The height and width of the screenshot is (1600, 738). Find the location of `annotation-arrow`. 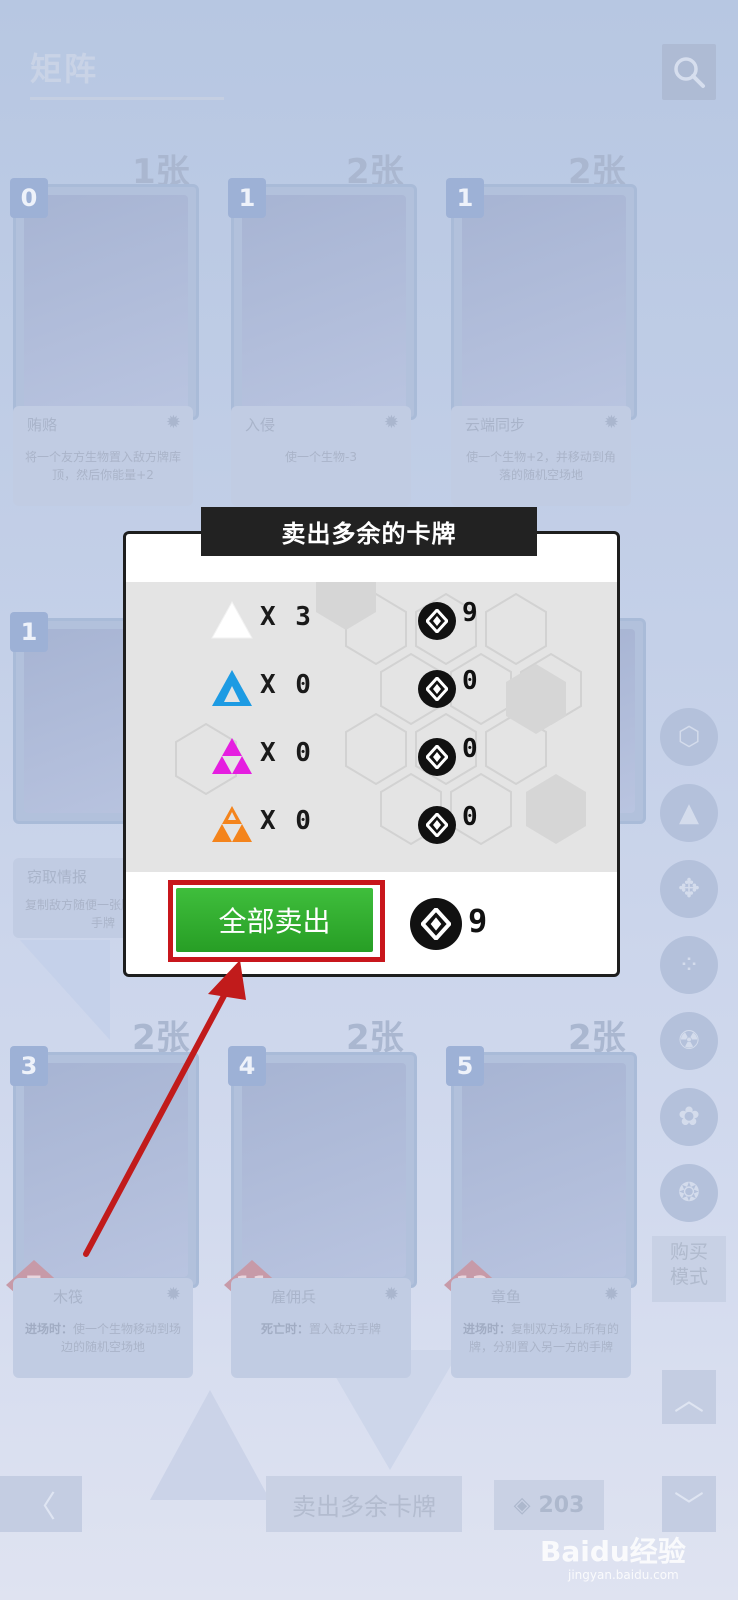

annotation-arrow is located at coordinates (164, 1108).